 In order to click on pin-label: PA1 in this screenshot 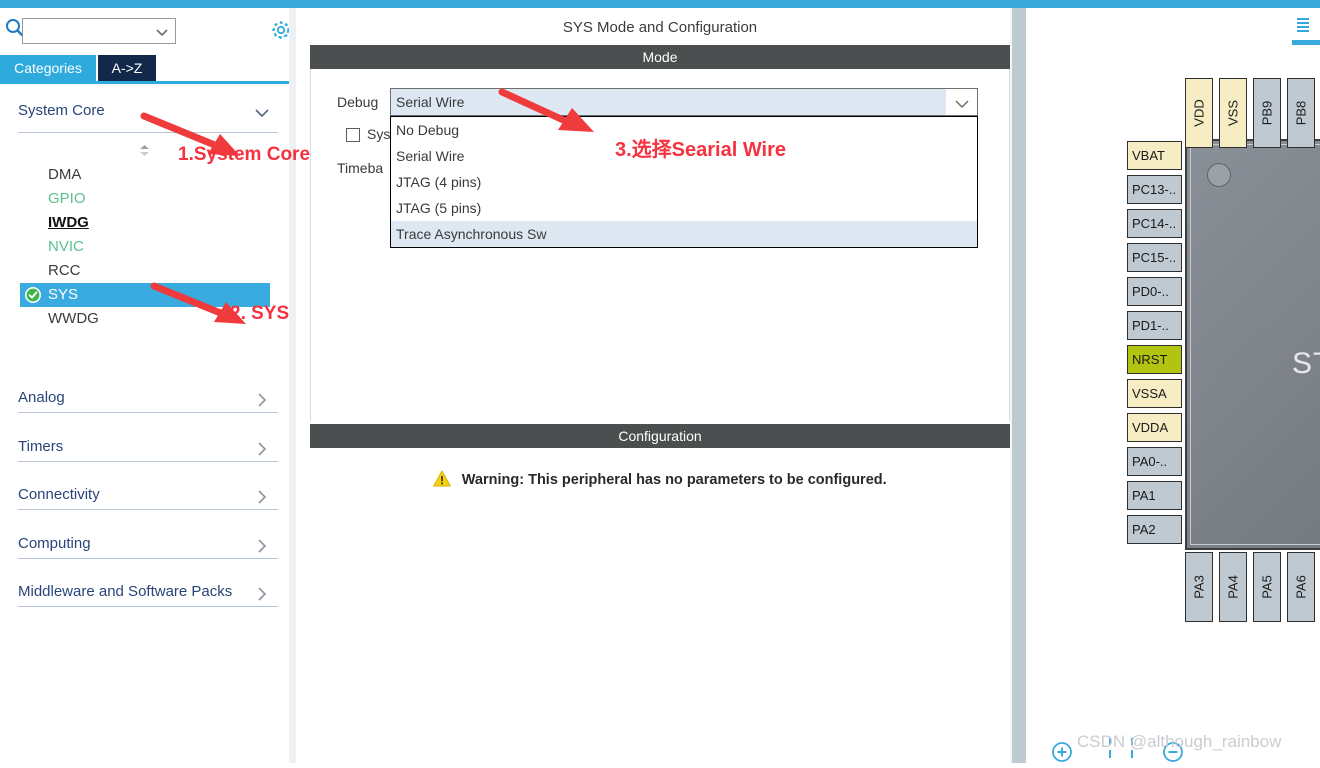, I will do `click(1144, 495)`.